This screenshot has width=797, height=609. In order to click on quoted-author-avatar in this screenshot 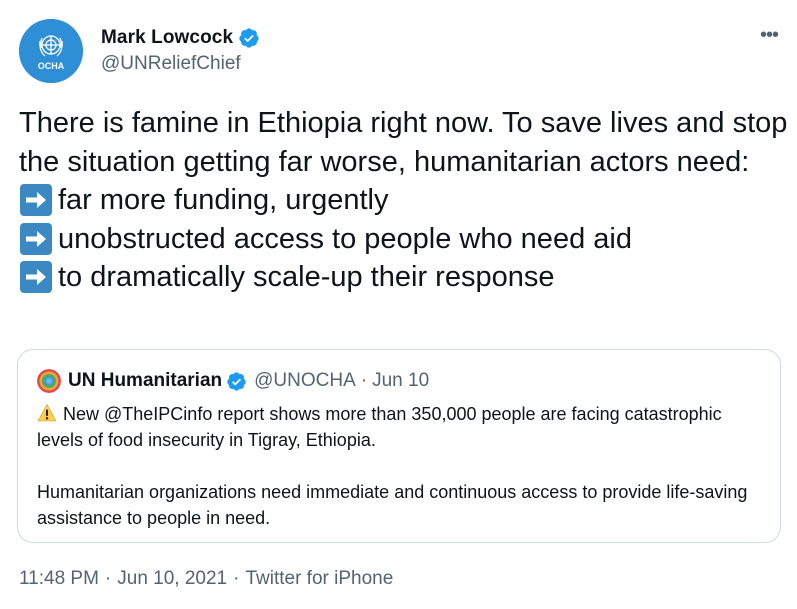, I will do `click(49, 381)`.